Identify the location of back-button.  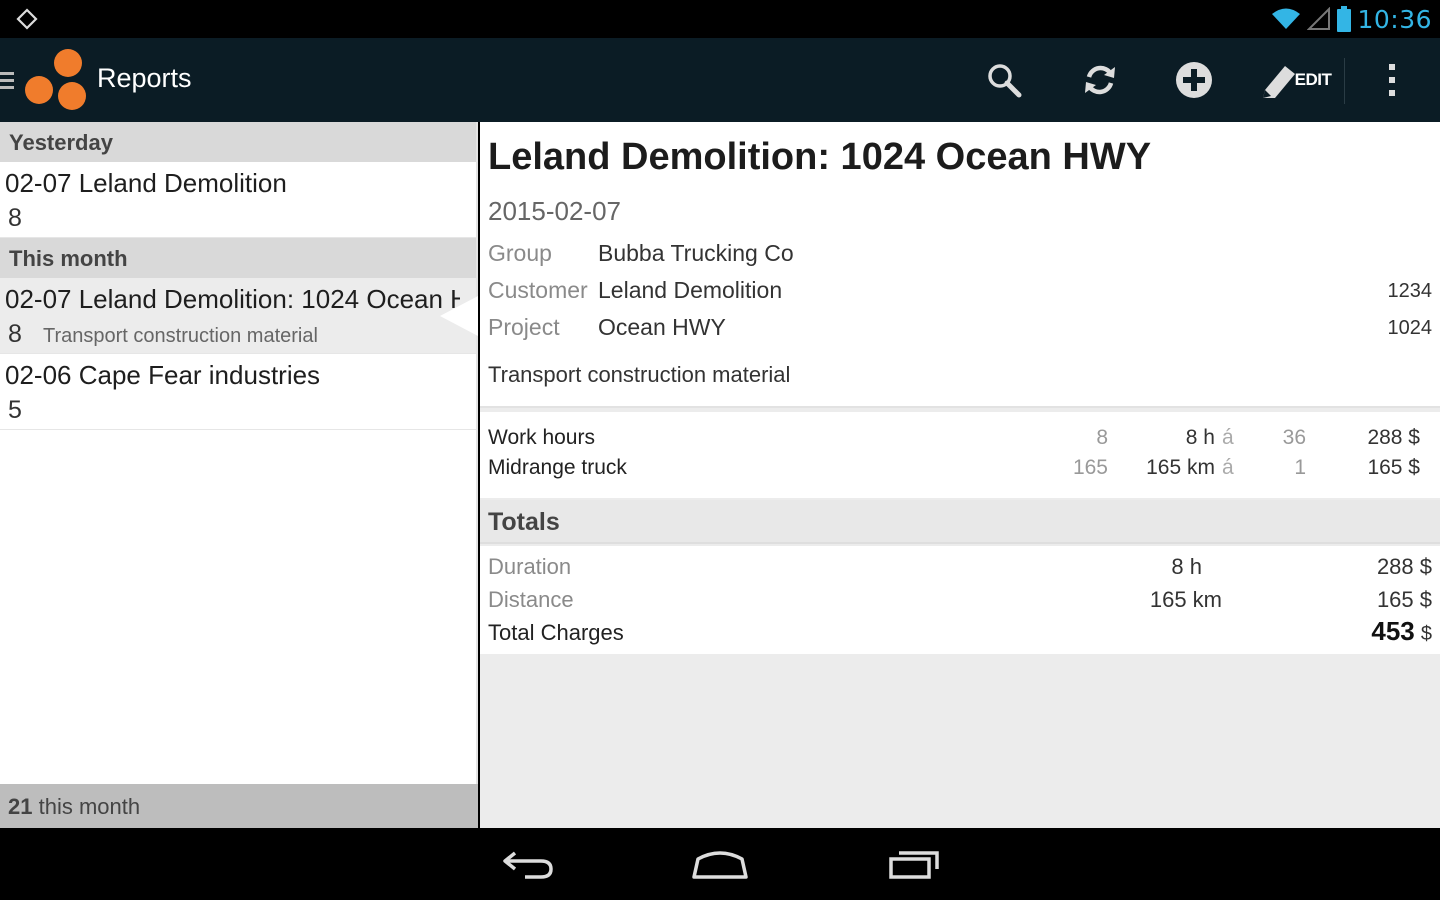
(528, 864).